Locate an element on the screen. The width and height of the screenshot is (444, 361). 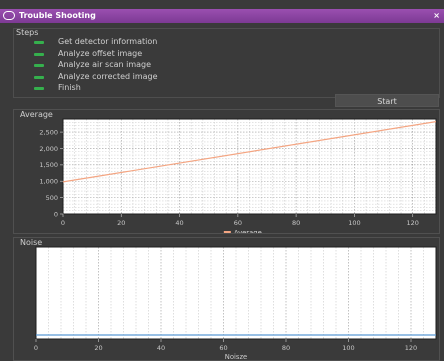
step-item: Analyze air scan image is located at coordinates (93, 65).